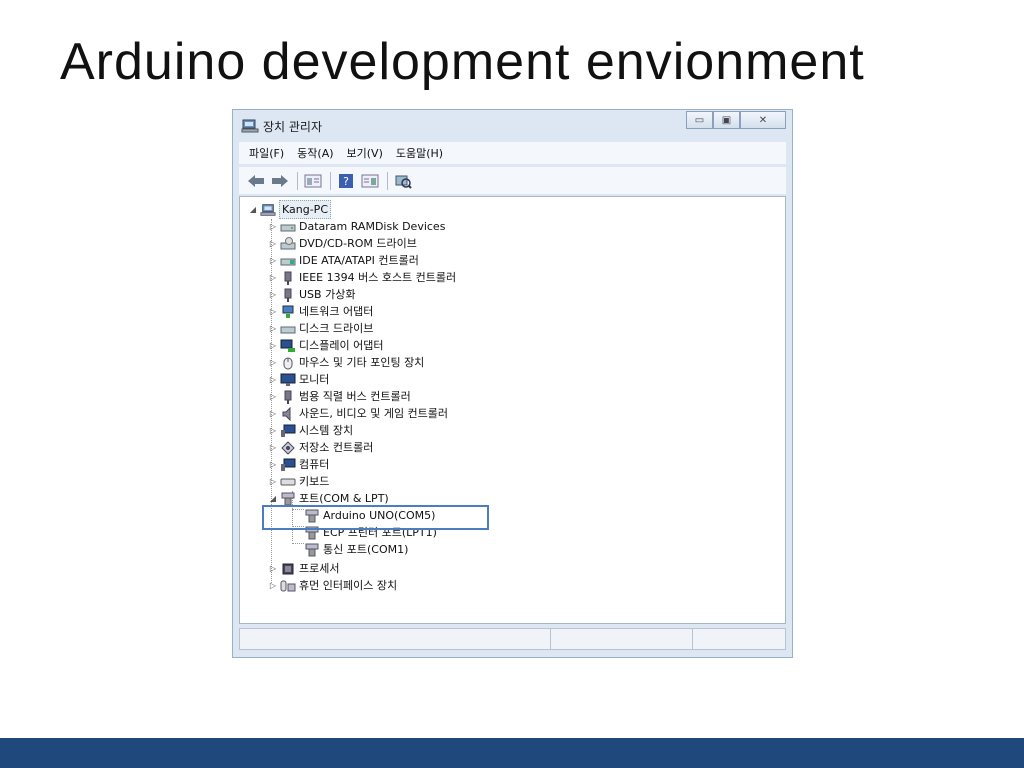 Image resolution: width=1024 pixels, height=768 pixels. I want to click on view-icon, so click(370, 181).